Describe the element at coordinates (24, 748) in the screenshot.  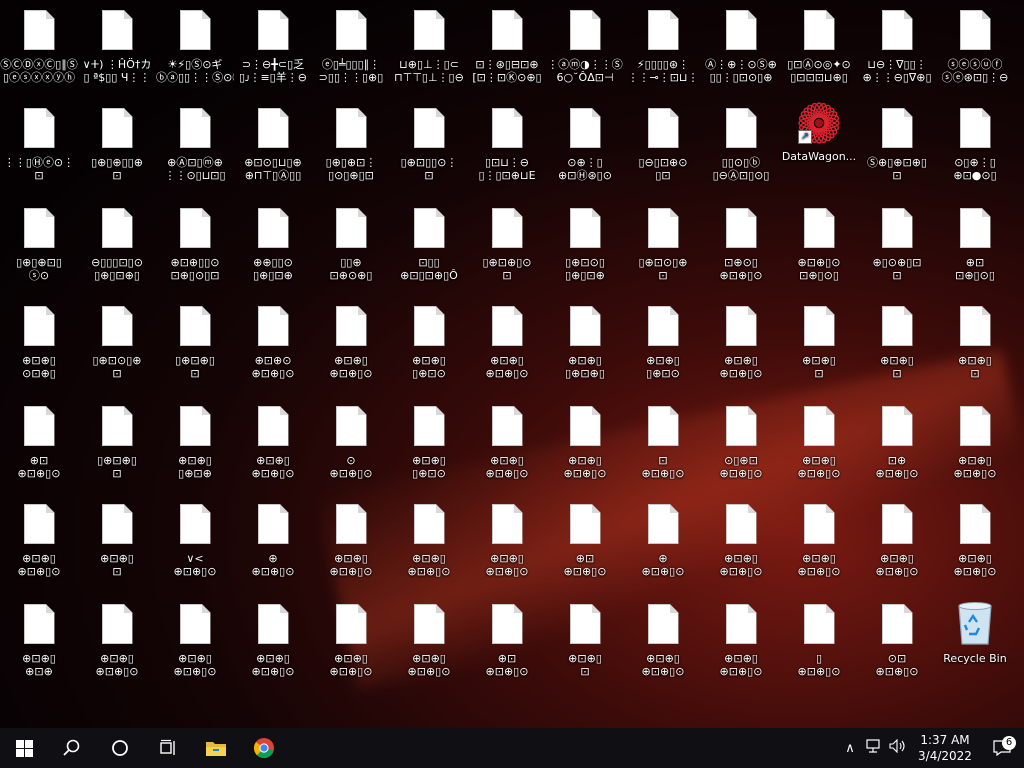
I see `start-button` at that location.